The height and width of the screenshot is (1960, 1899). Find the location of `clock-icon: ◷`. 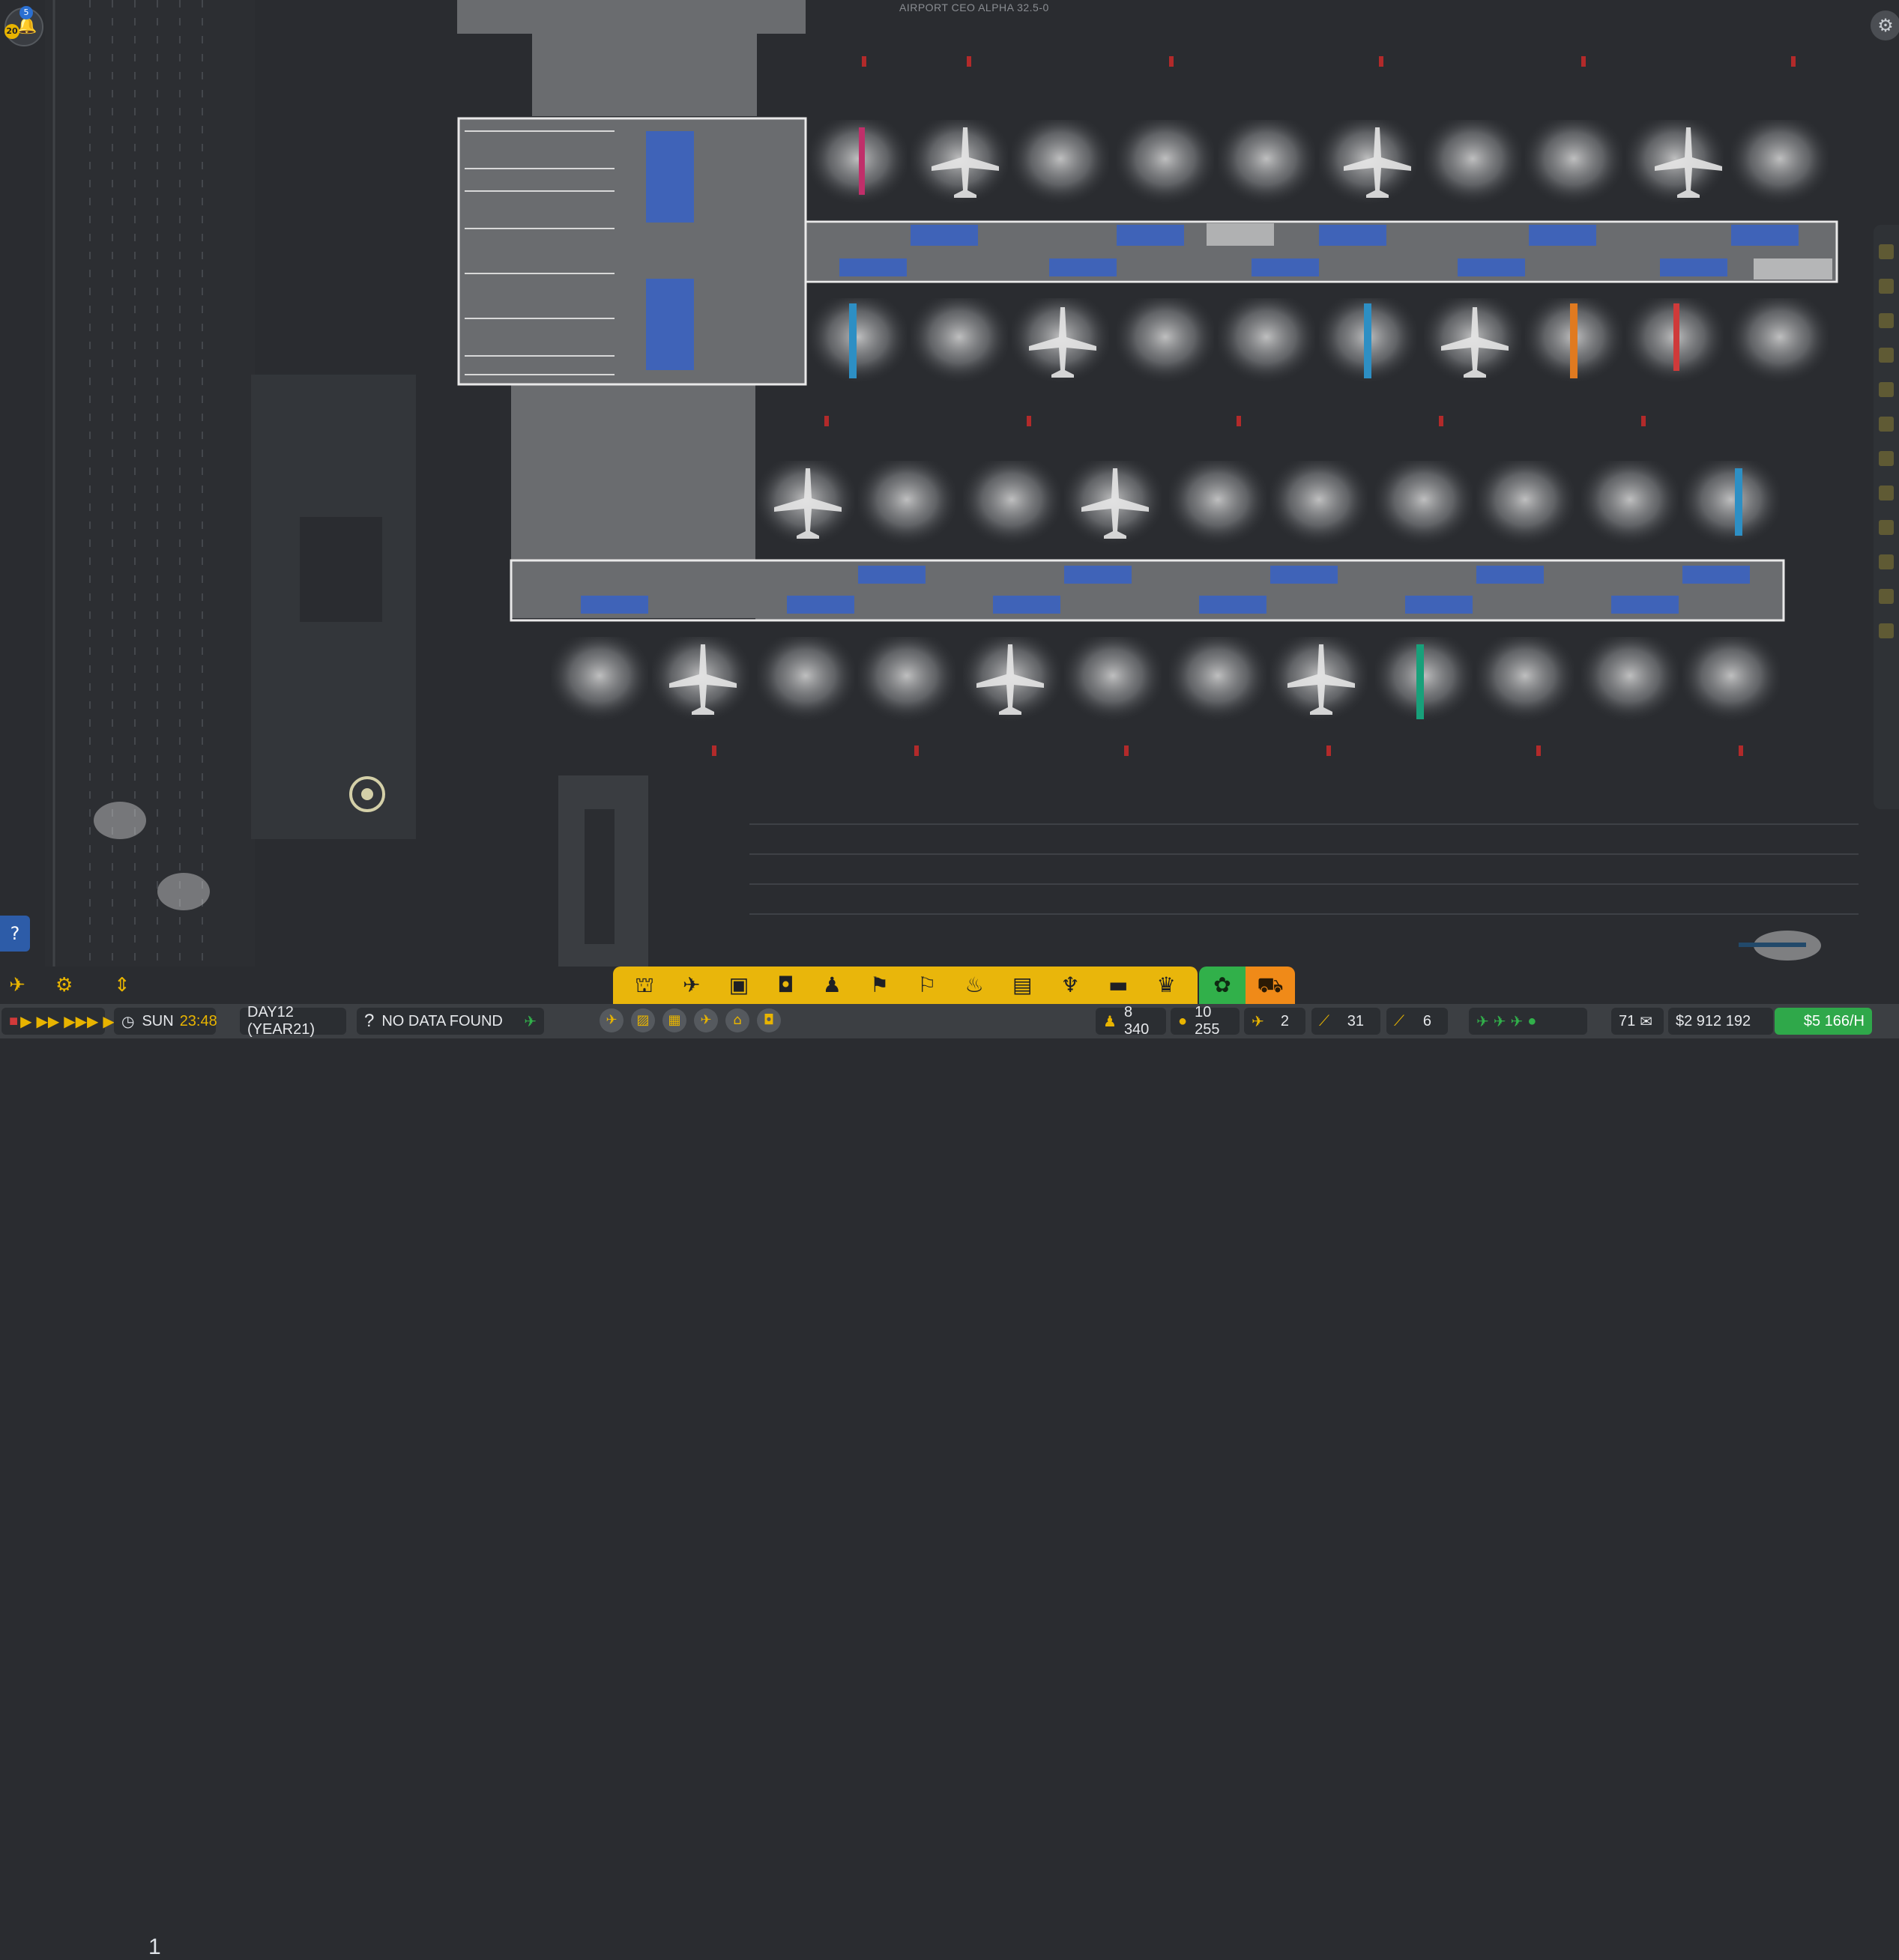

clock-icon: ◷ is located at coordinates (128, 1021).